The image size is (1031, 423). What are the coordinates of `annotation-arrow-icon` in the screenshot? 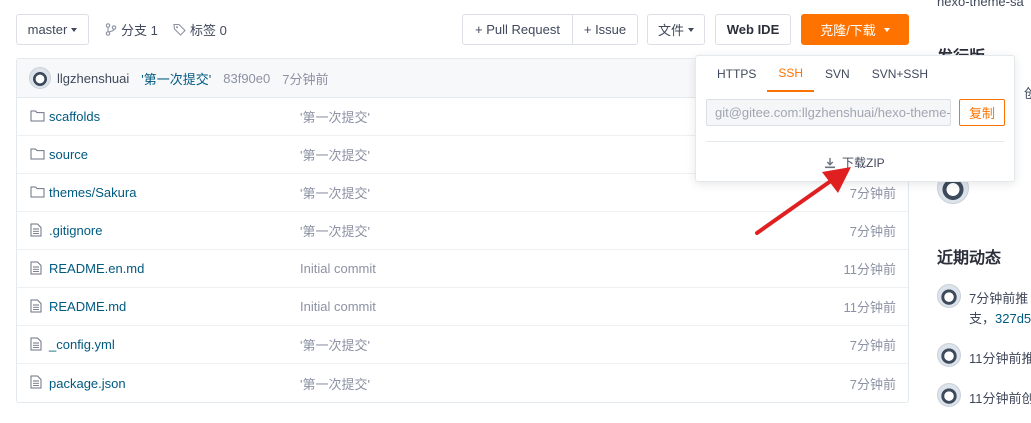 It's located at (803, 201).